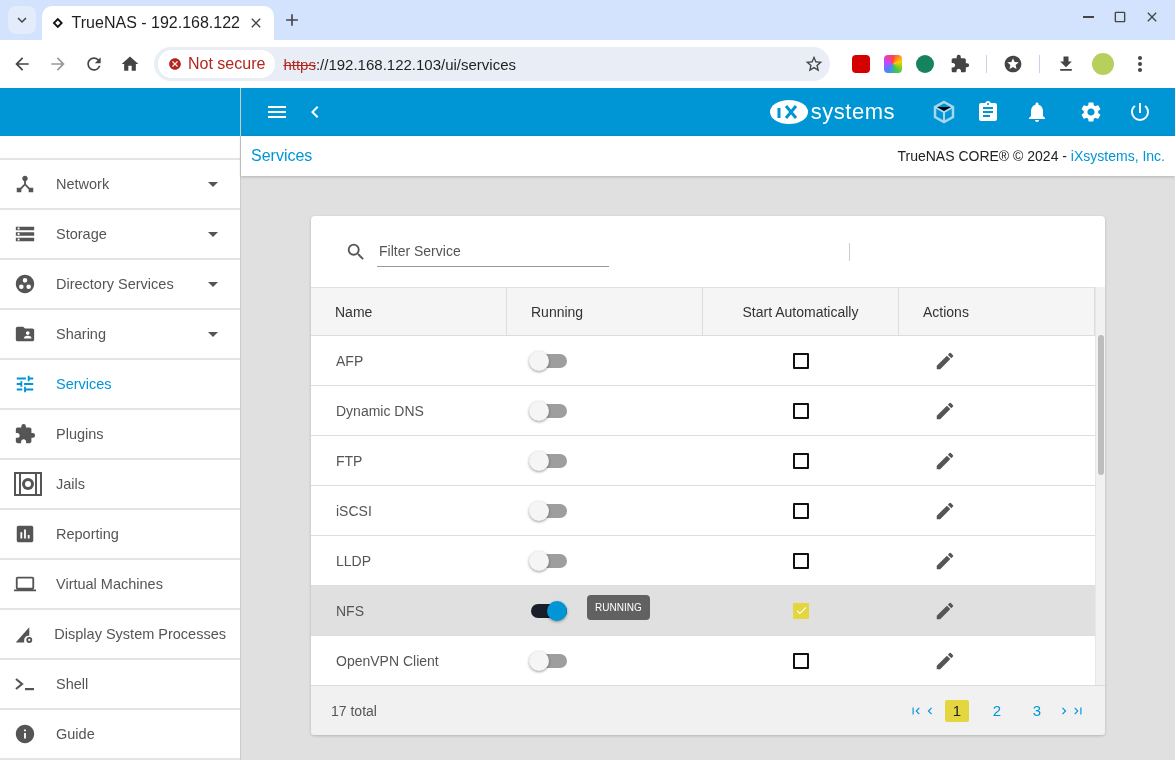  What do you see at coordinates (354, 510) in the screenshot?
I see `service-name: iSCSI` at bounding box center [354, 510].